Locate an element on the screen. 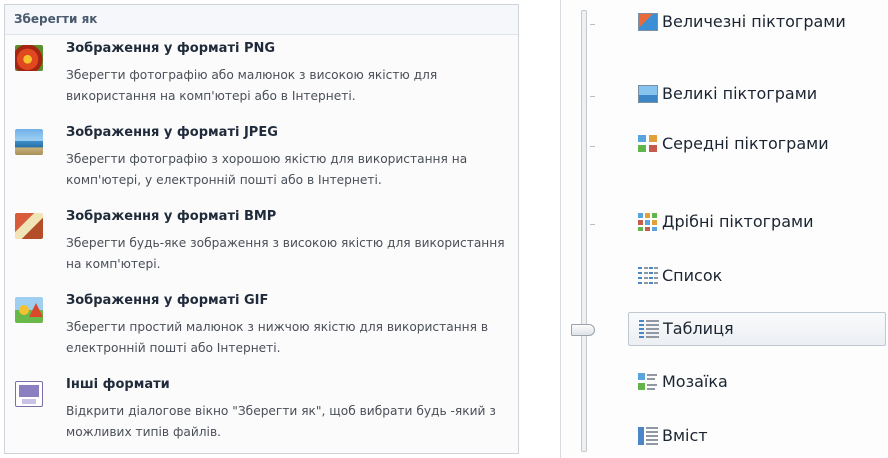  format-title: Зображення у форматі PNG is located at coordinates (171, 48).